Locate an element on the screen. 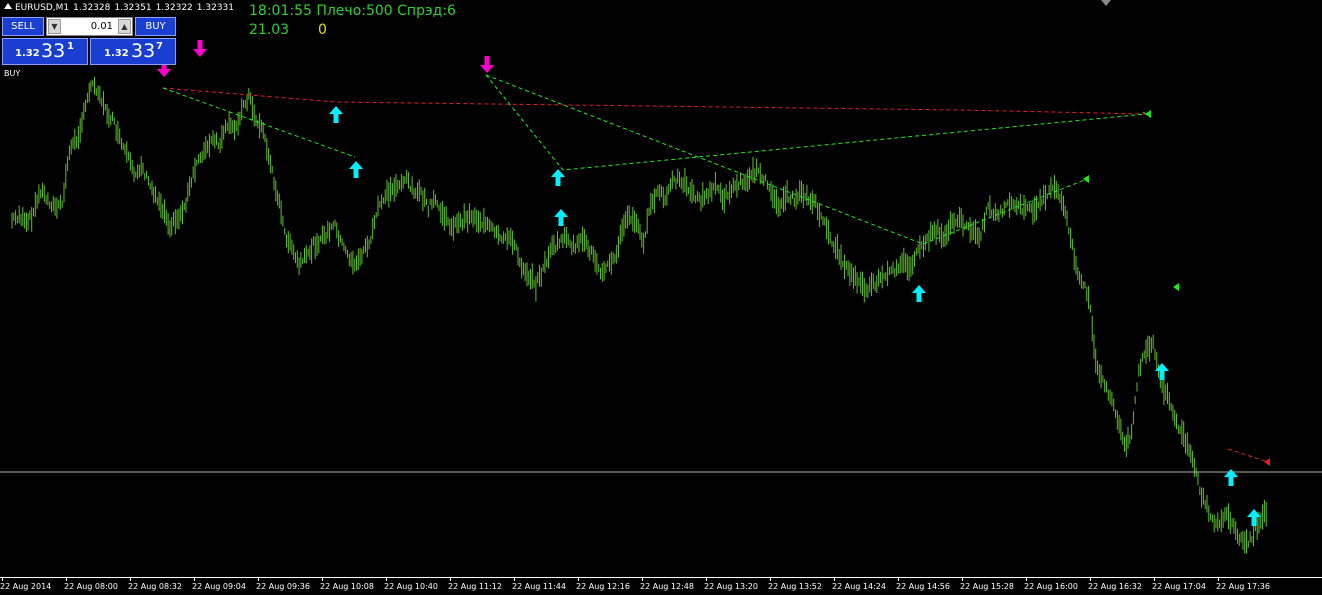 The width and height of the screenshot is (1322, 595). sell-button: SELL is located at coordinates (23, 26).